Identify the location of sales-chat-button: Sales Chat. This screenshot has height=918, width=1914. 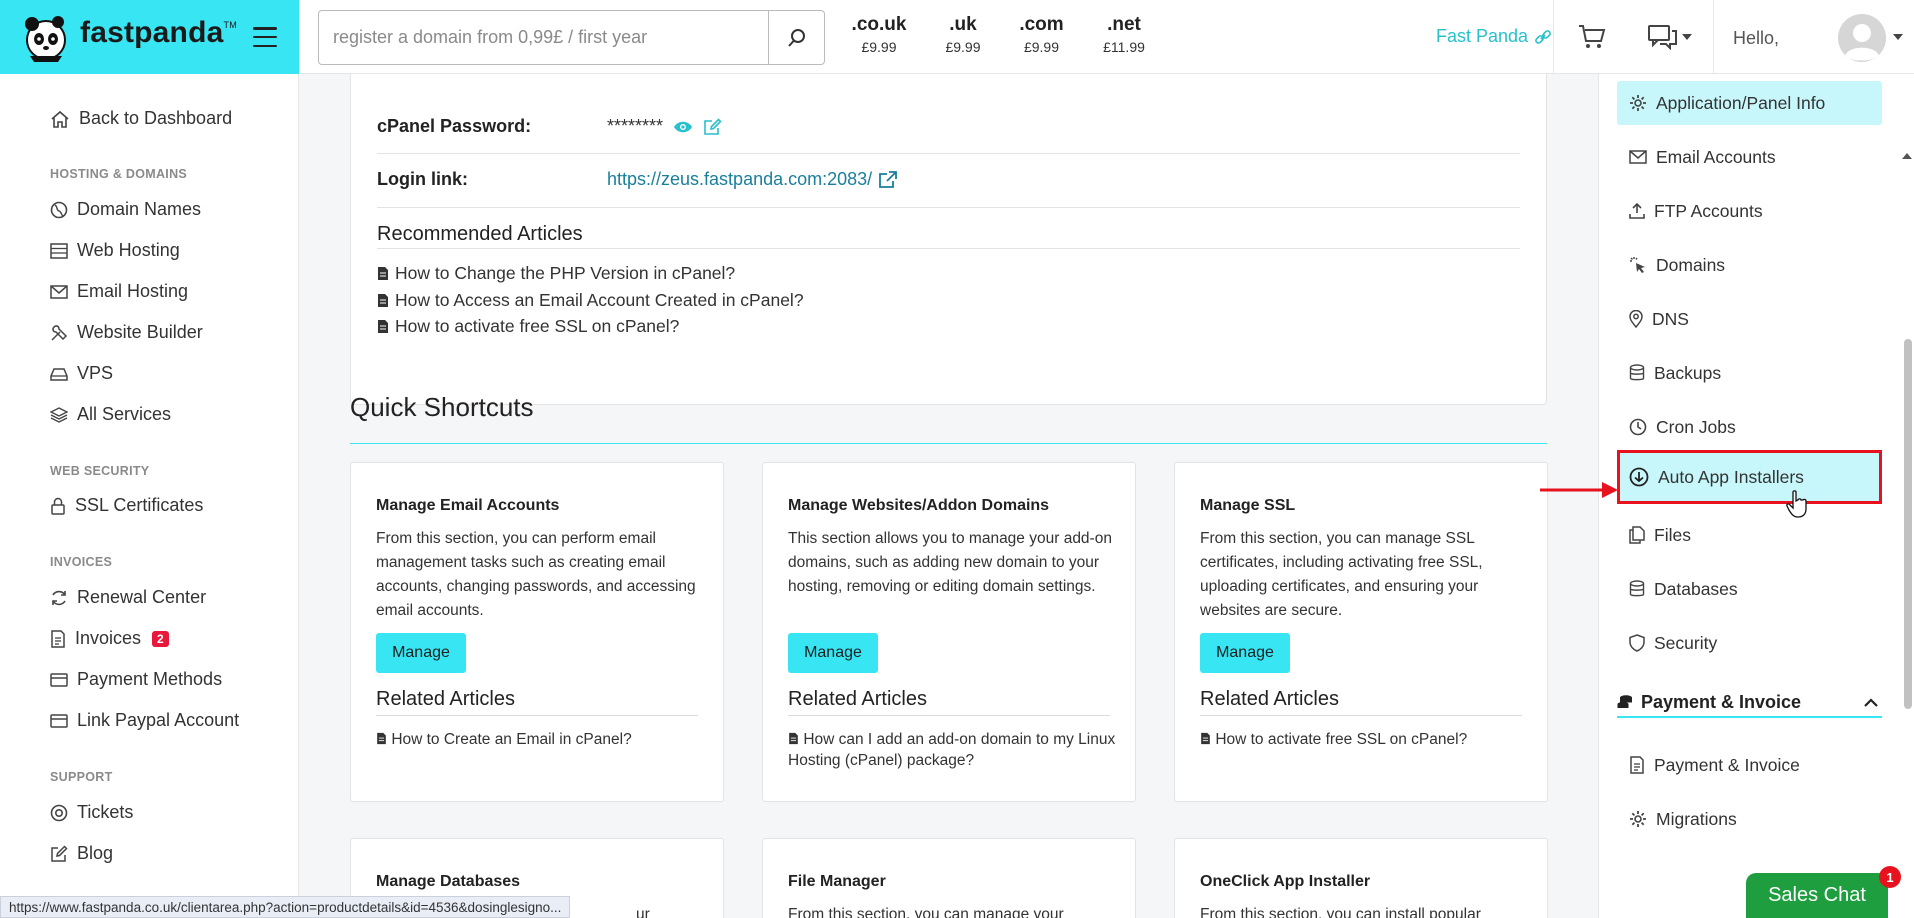
(1817, 895).